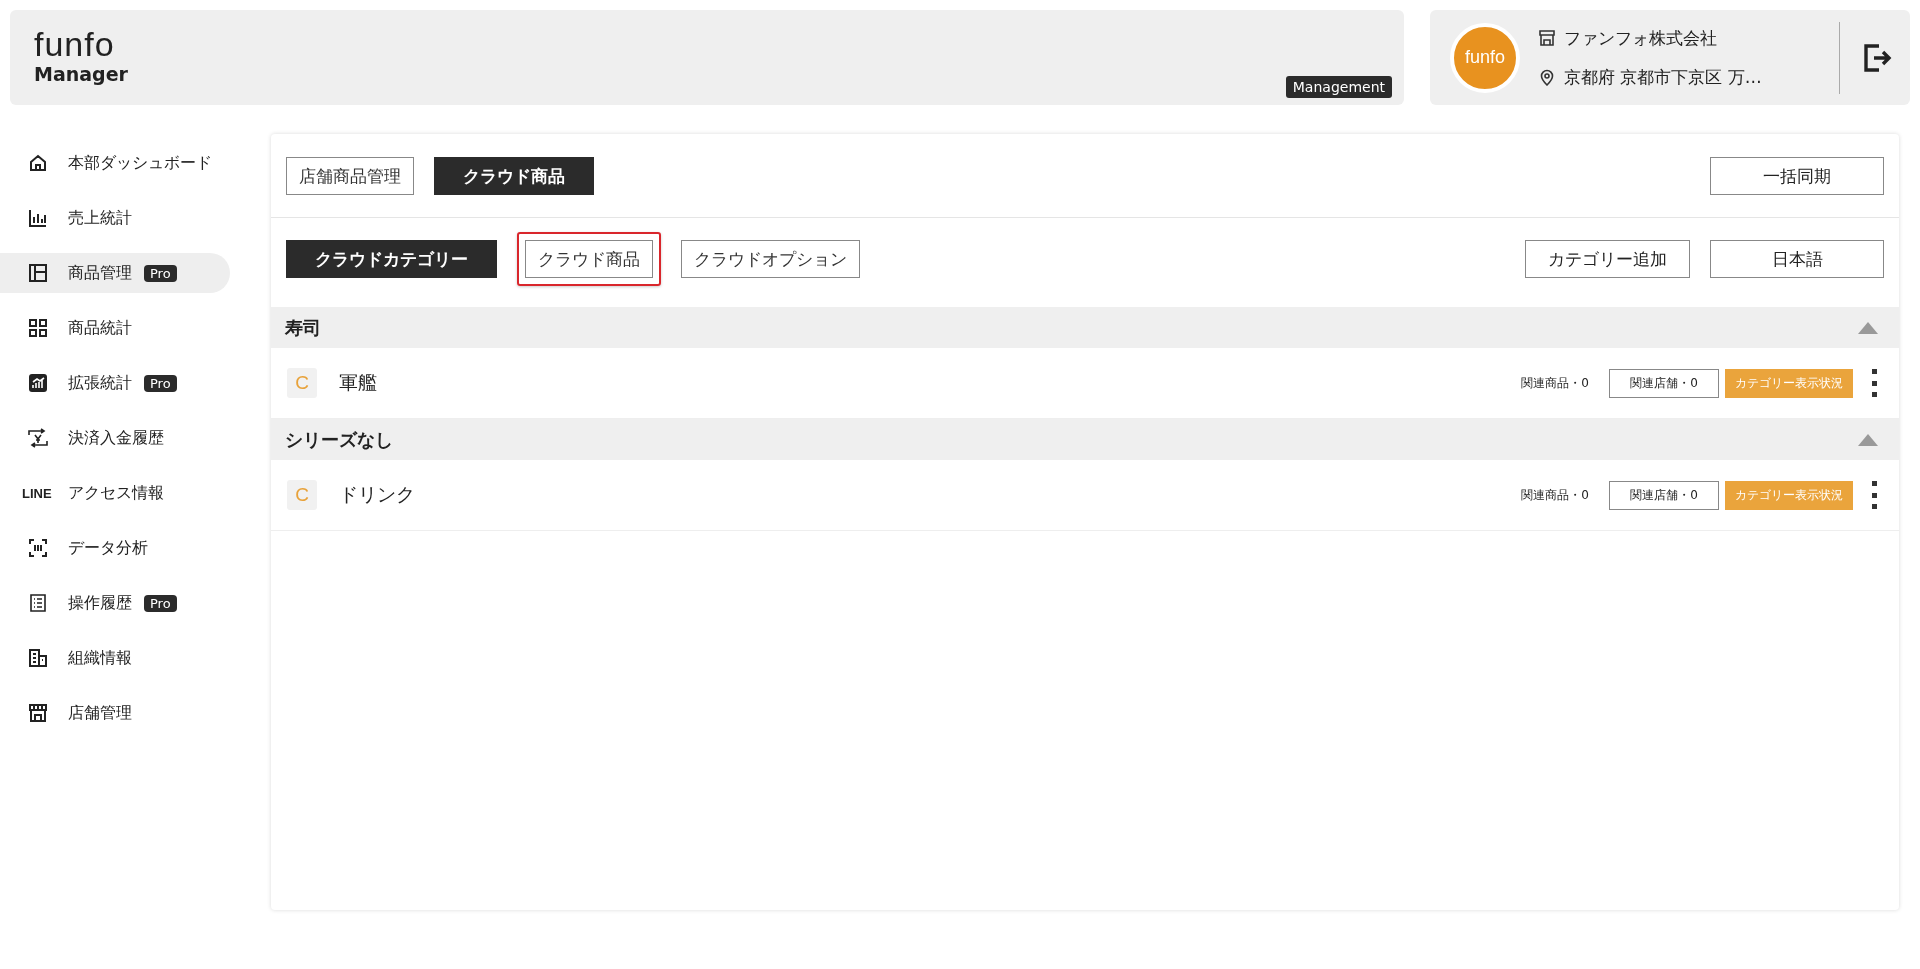 The width and height of the screenshot is (1920, 969). I want to click on location-pin-icon, so click(1547, 77).